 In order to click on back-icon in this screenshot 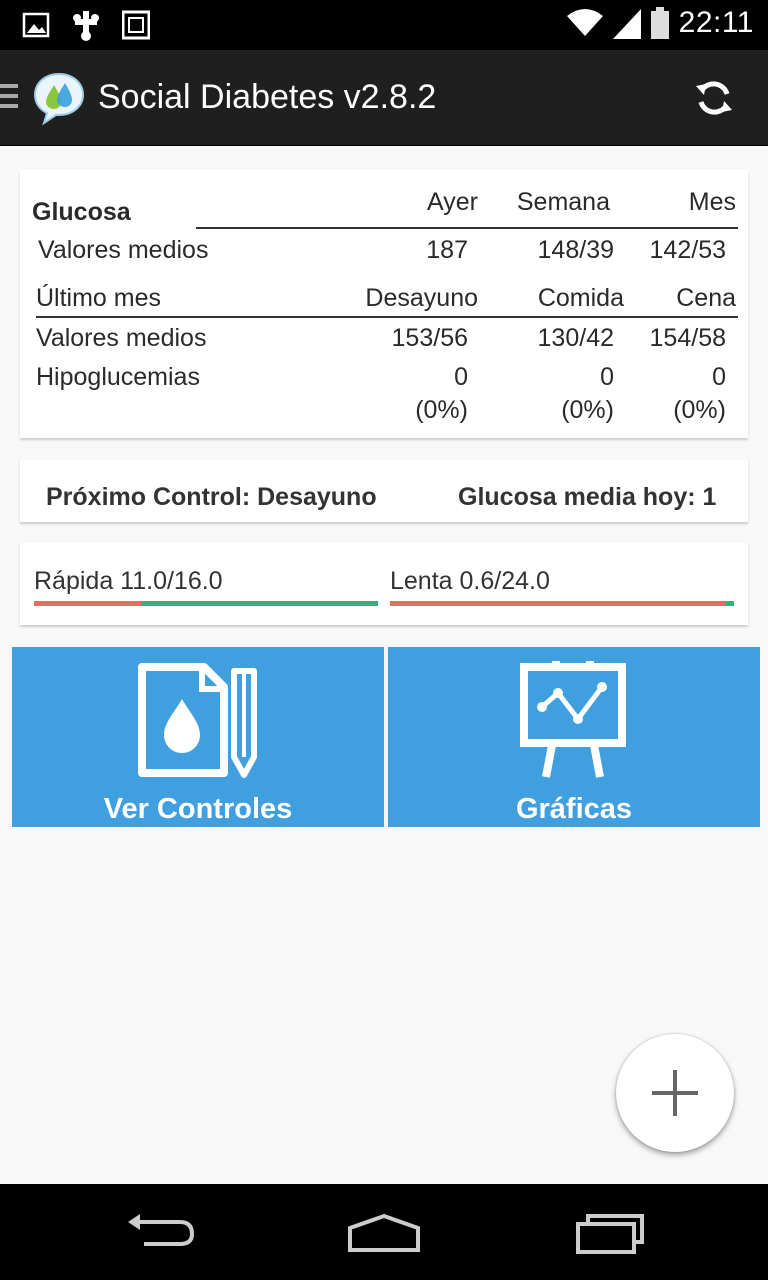, I will do `click(160, 1232)`.